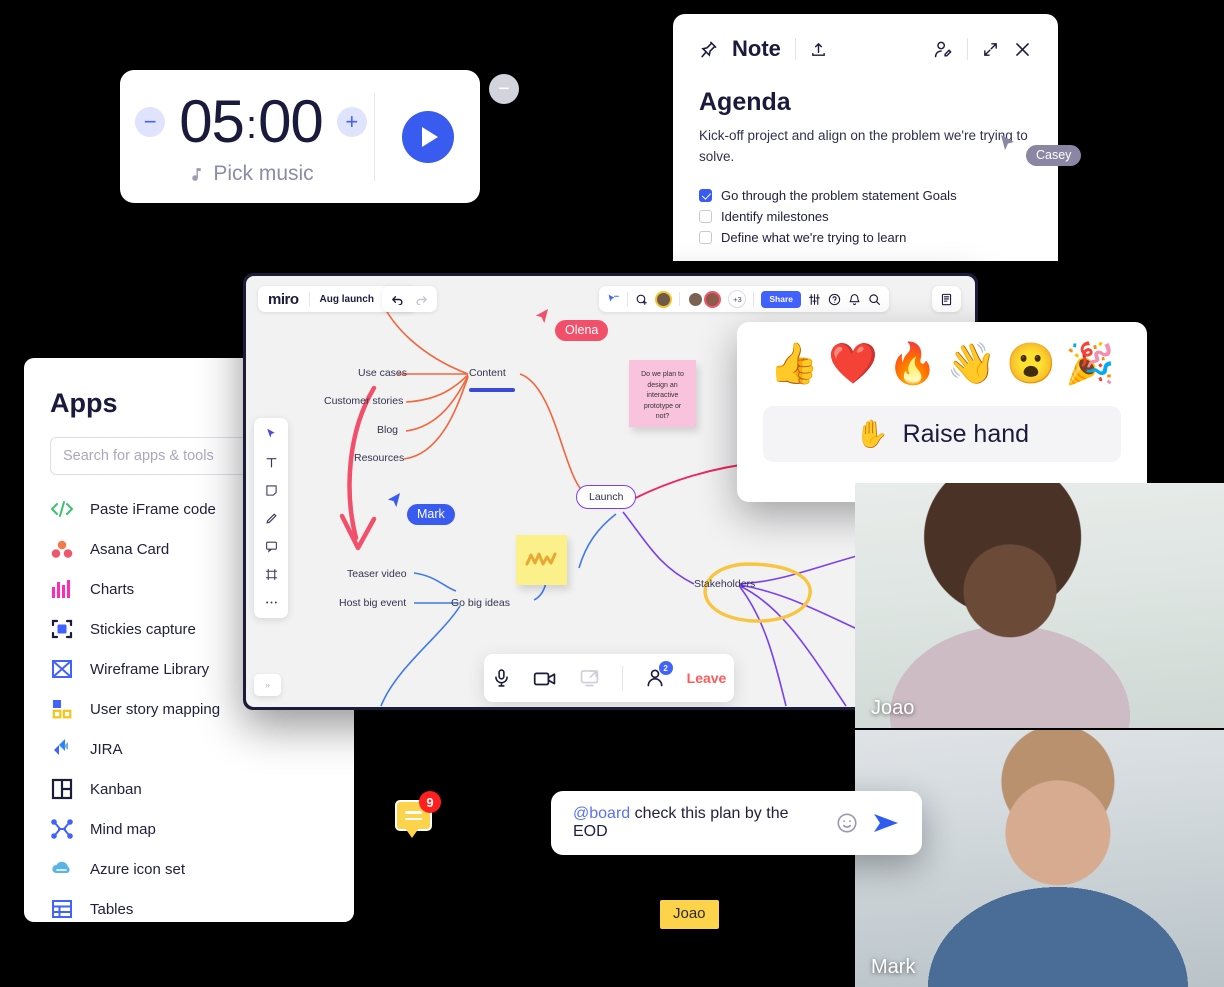 Image resolution: width=1224 pixels, height=987 pixels. I want to click on wave-emoji: 👋, so click(972, 364).